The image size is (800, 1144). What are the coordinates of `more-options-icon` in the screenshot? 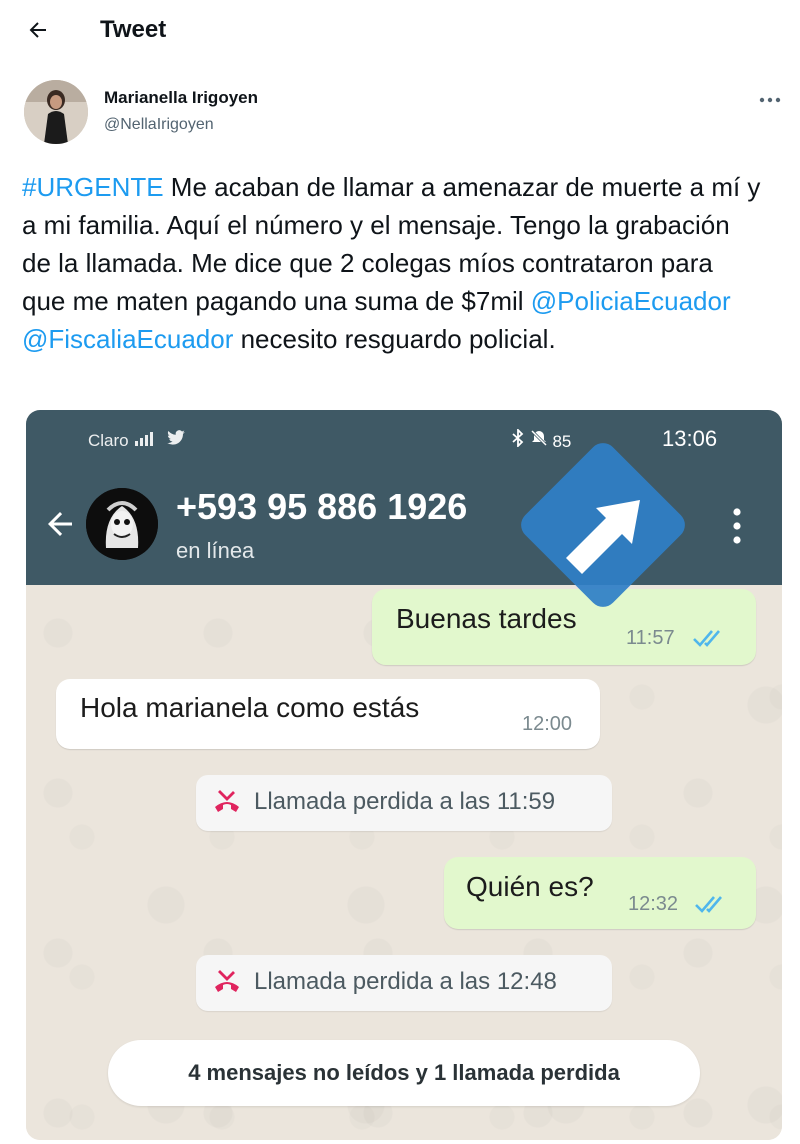 It's located at (770, 100).